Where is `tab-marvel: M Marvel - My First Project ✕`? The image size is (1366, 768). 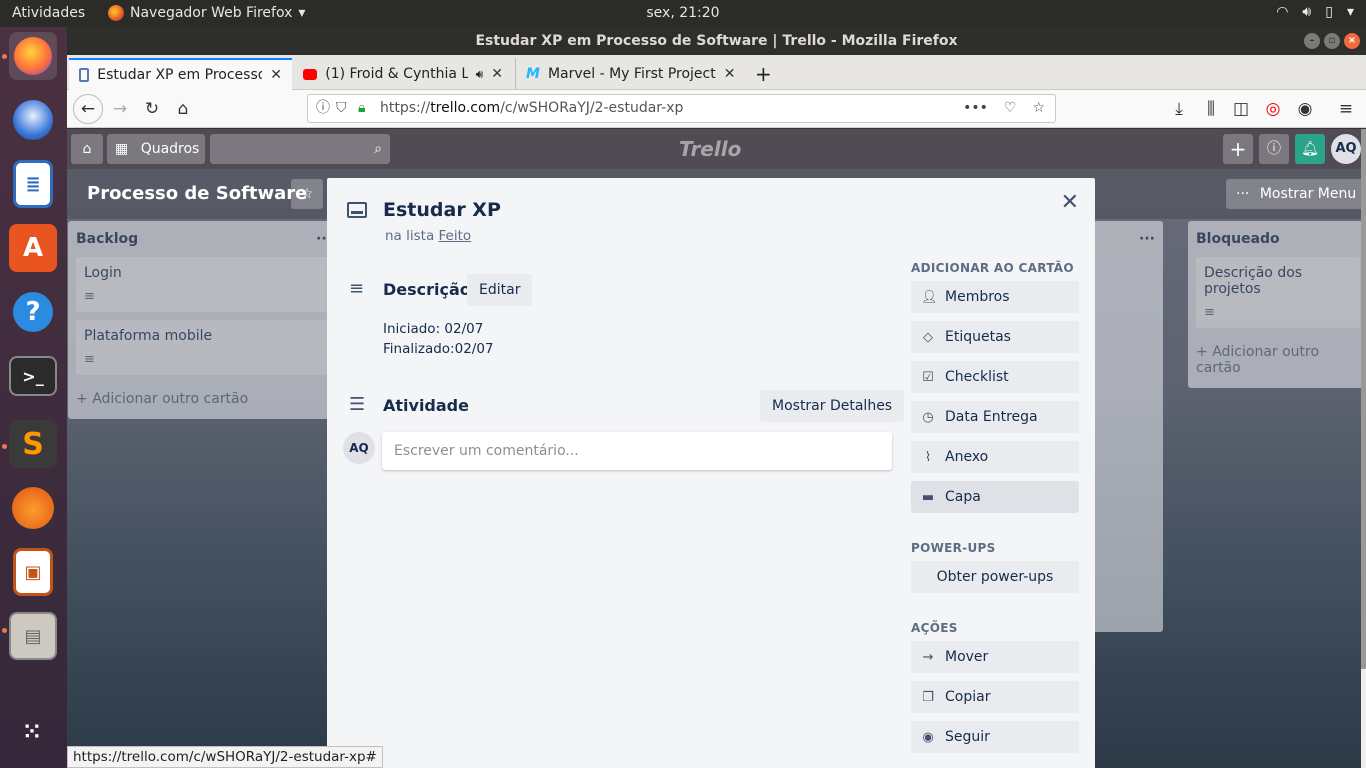 tab-marvel: M Marvel - My First Project ✕ is located at coordinates (628, 74).